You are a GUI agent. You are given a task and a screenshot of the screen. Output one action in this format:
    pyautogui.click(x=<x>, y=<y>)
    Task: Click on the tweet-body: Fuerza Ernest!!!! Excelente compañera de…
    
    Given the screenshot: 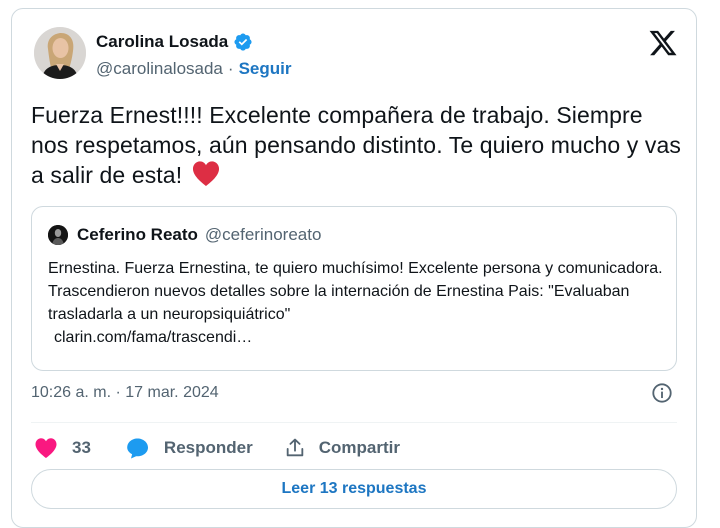 What is the action you would take?
    pyautogui.click(x=356, y=145)
    